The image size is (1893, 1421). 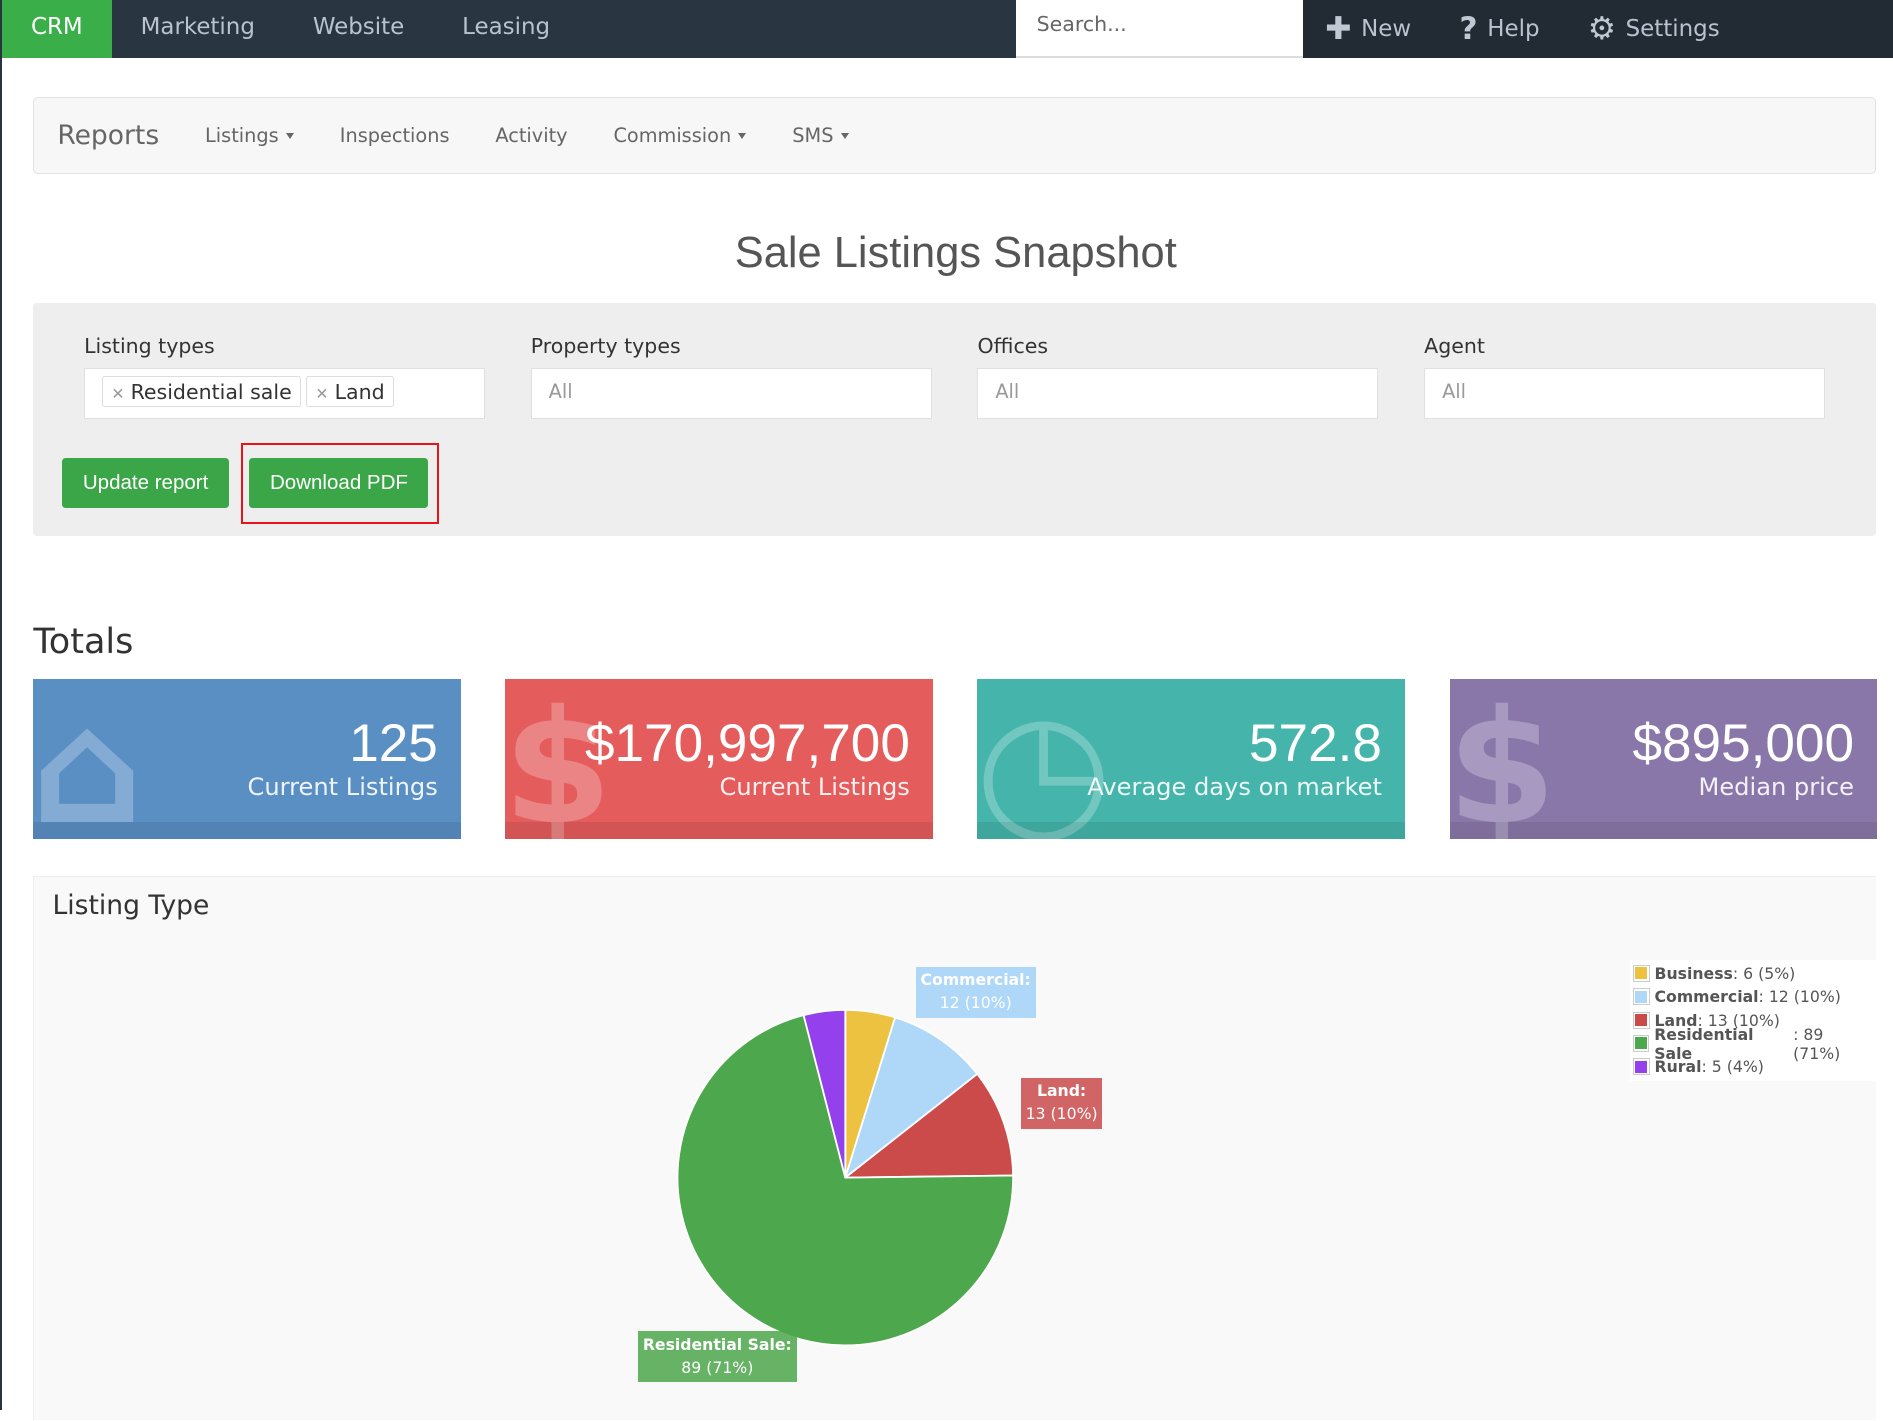 I want to click on pie-chart, so click(x=846, y=1178).